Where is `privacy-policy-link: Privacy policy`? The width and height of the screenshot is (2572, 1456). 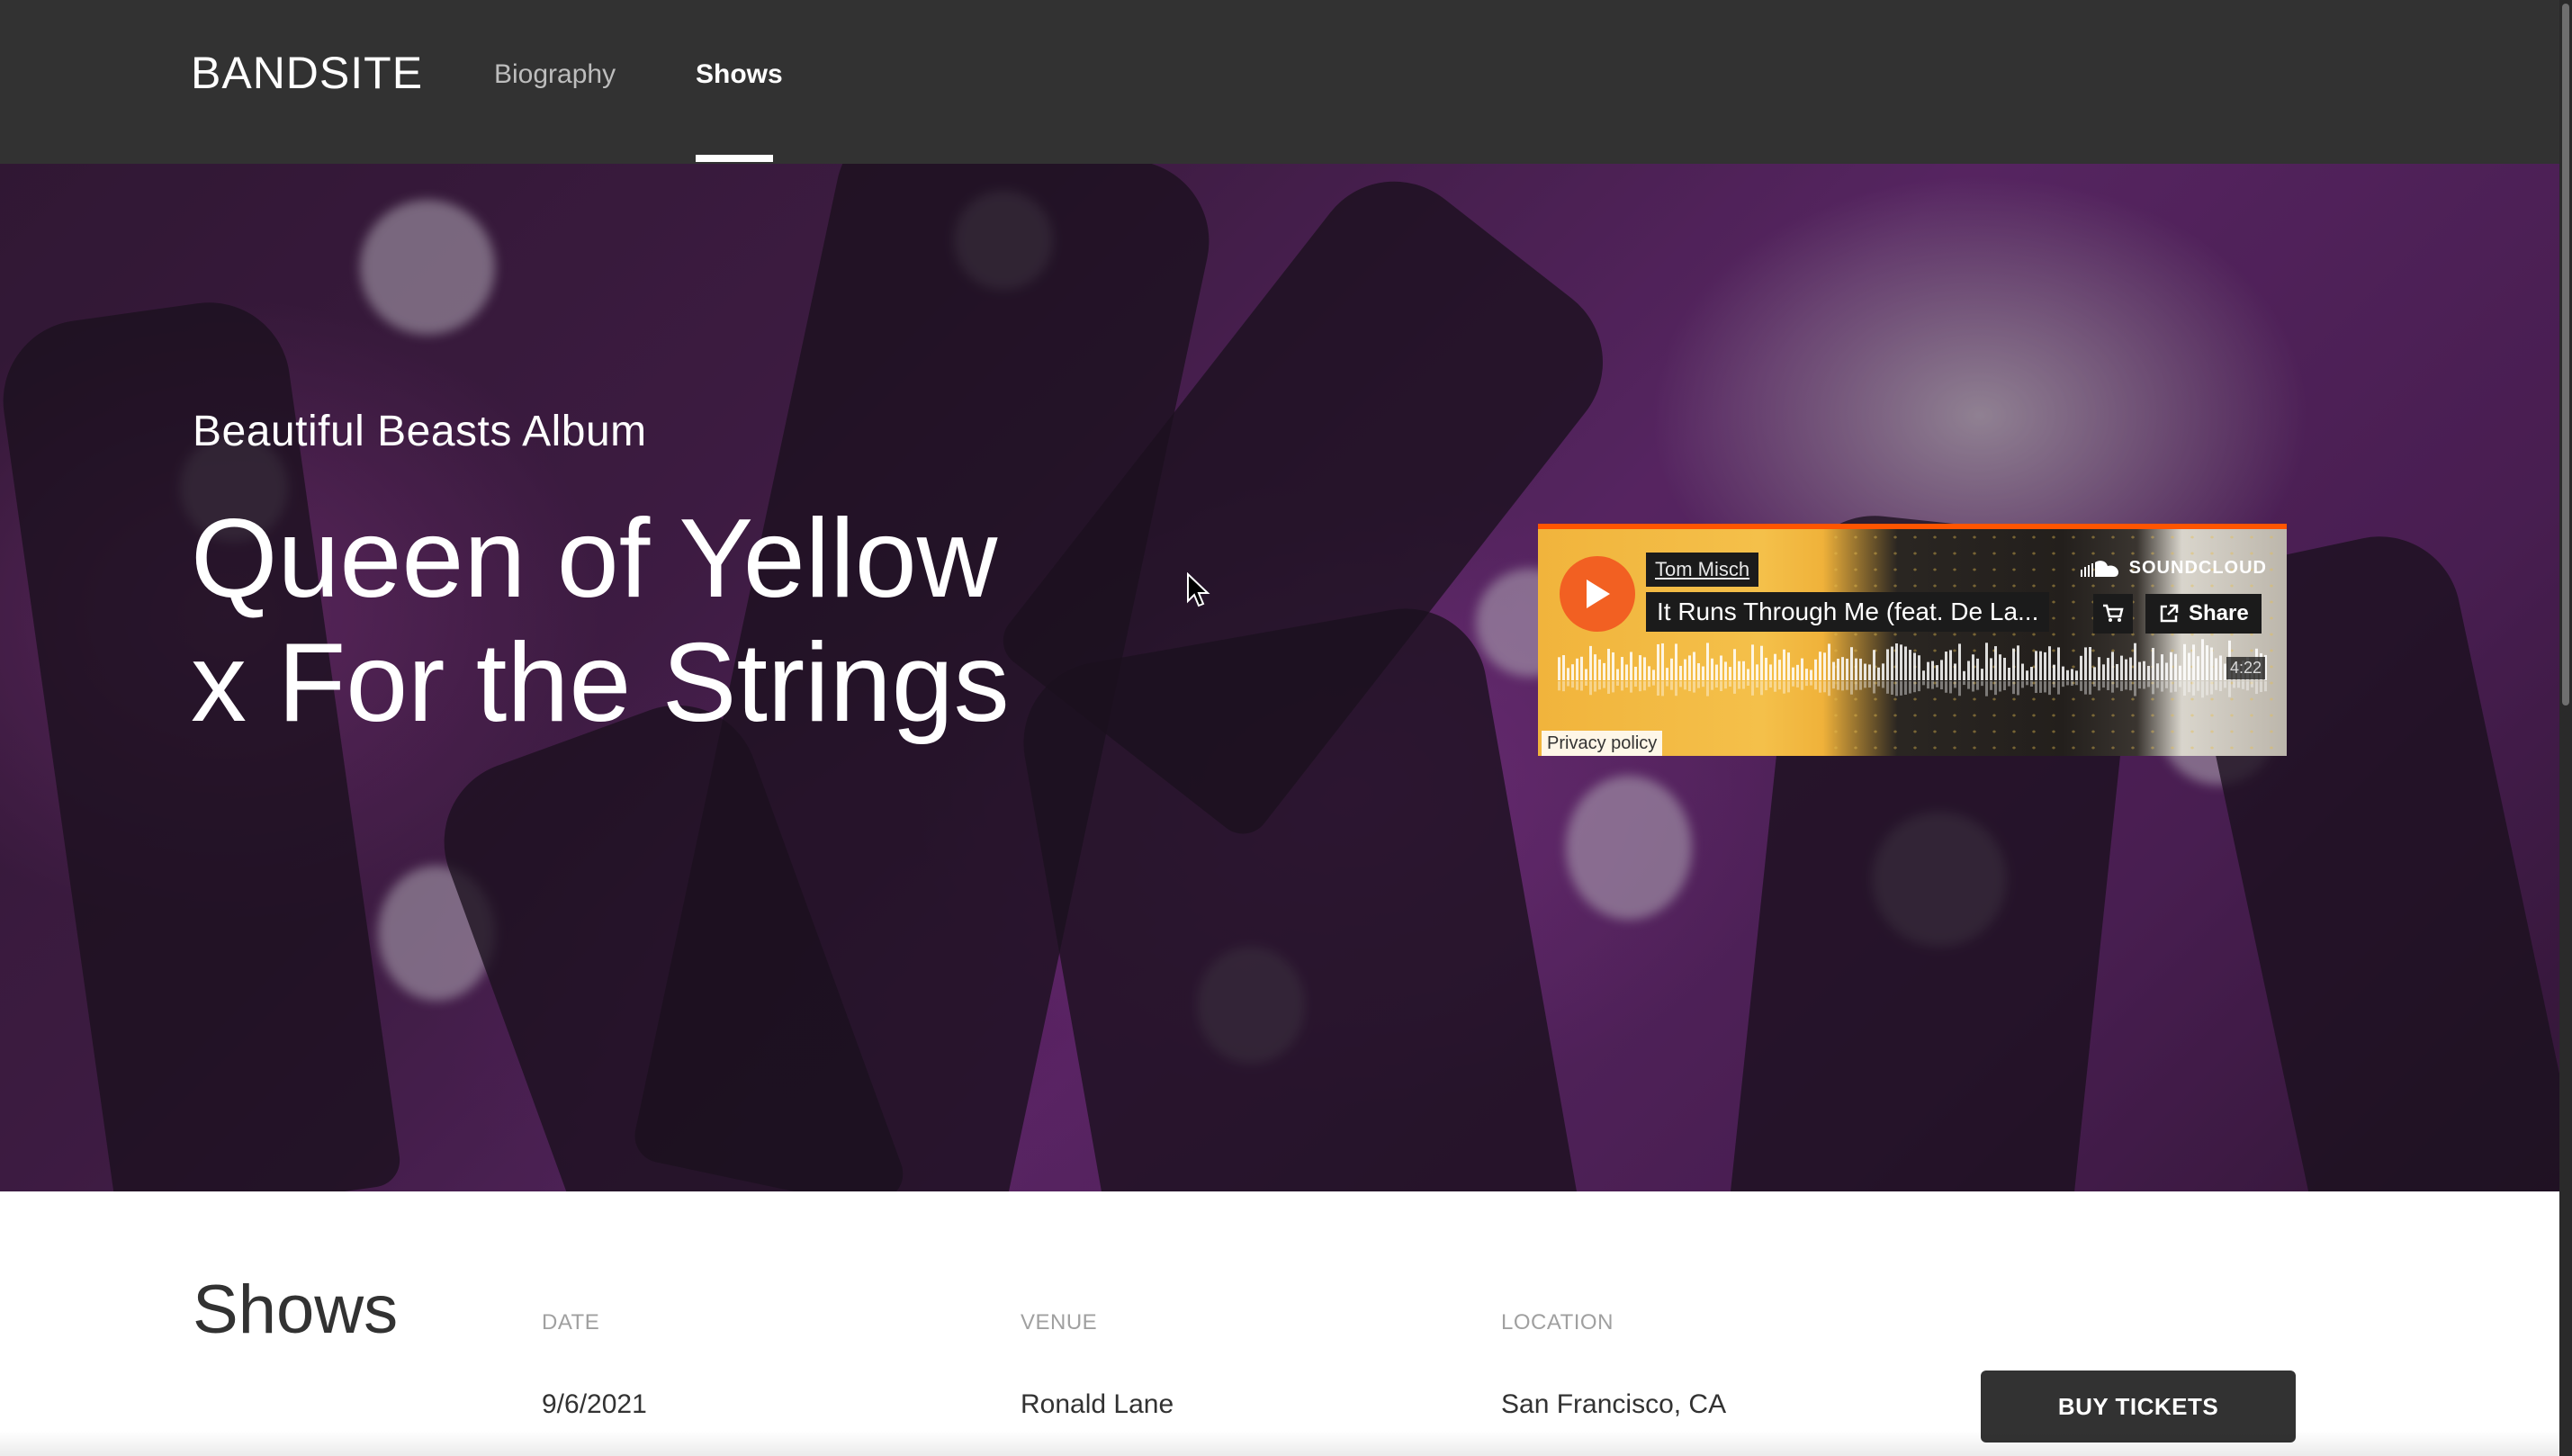 privacy-policy-link: Privacy policy is located at coordinates (1602, 743).